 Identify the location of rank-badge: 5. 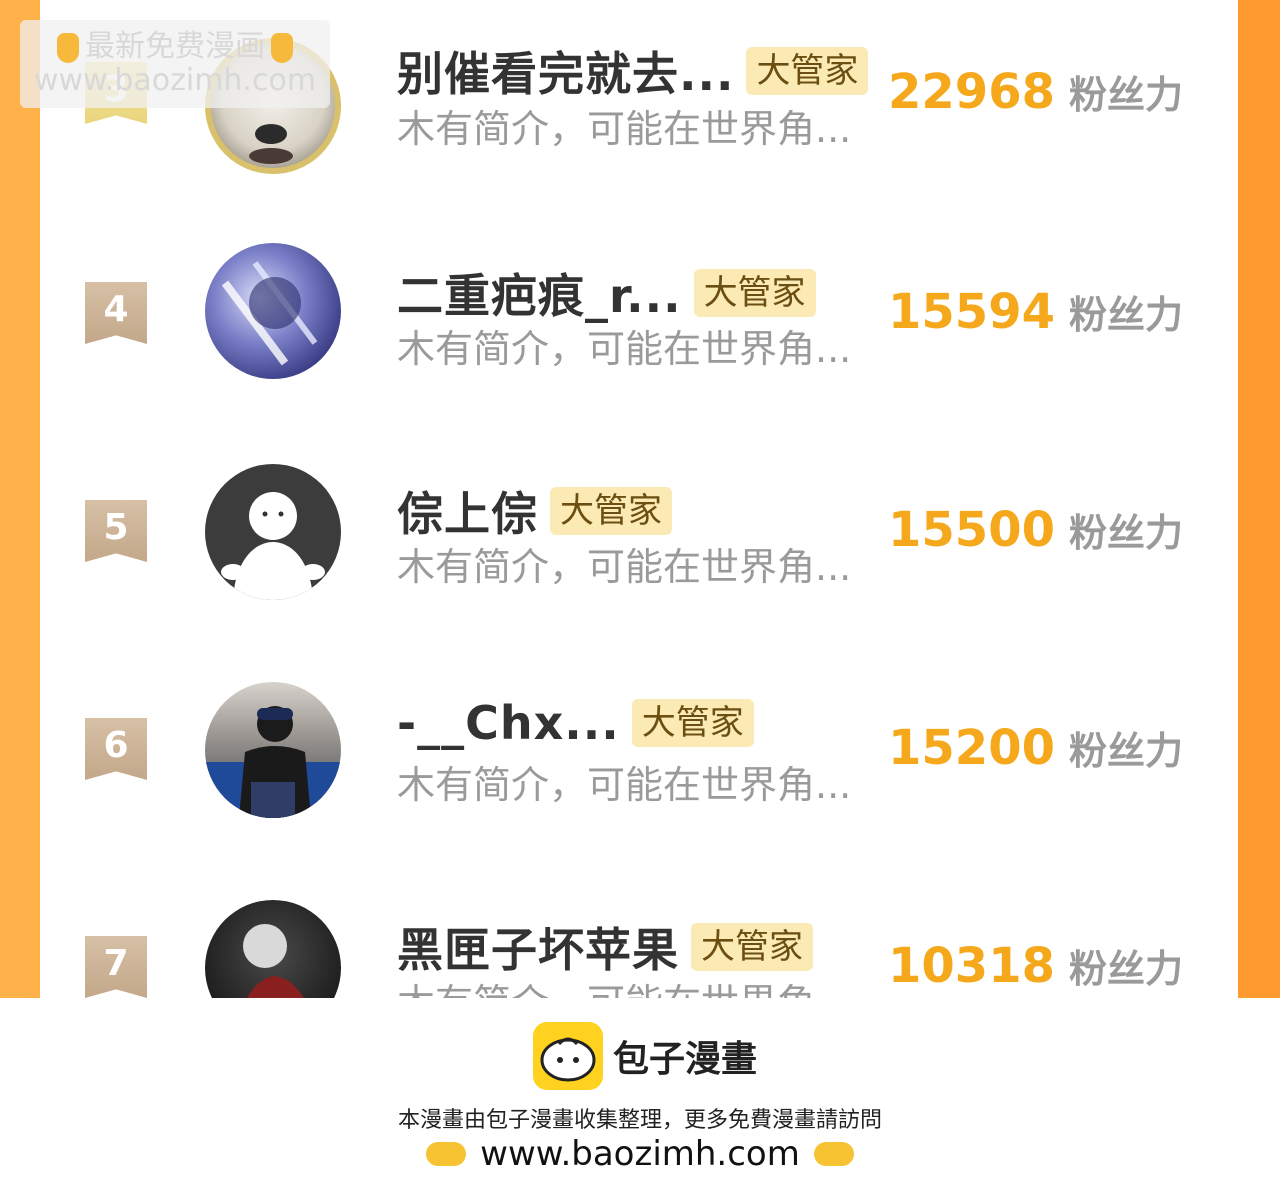
(116, 531).